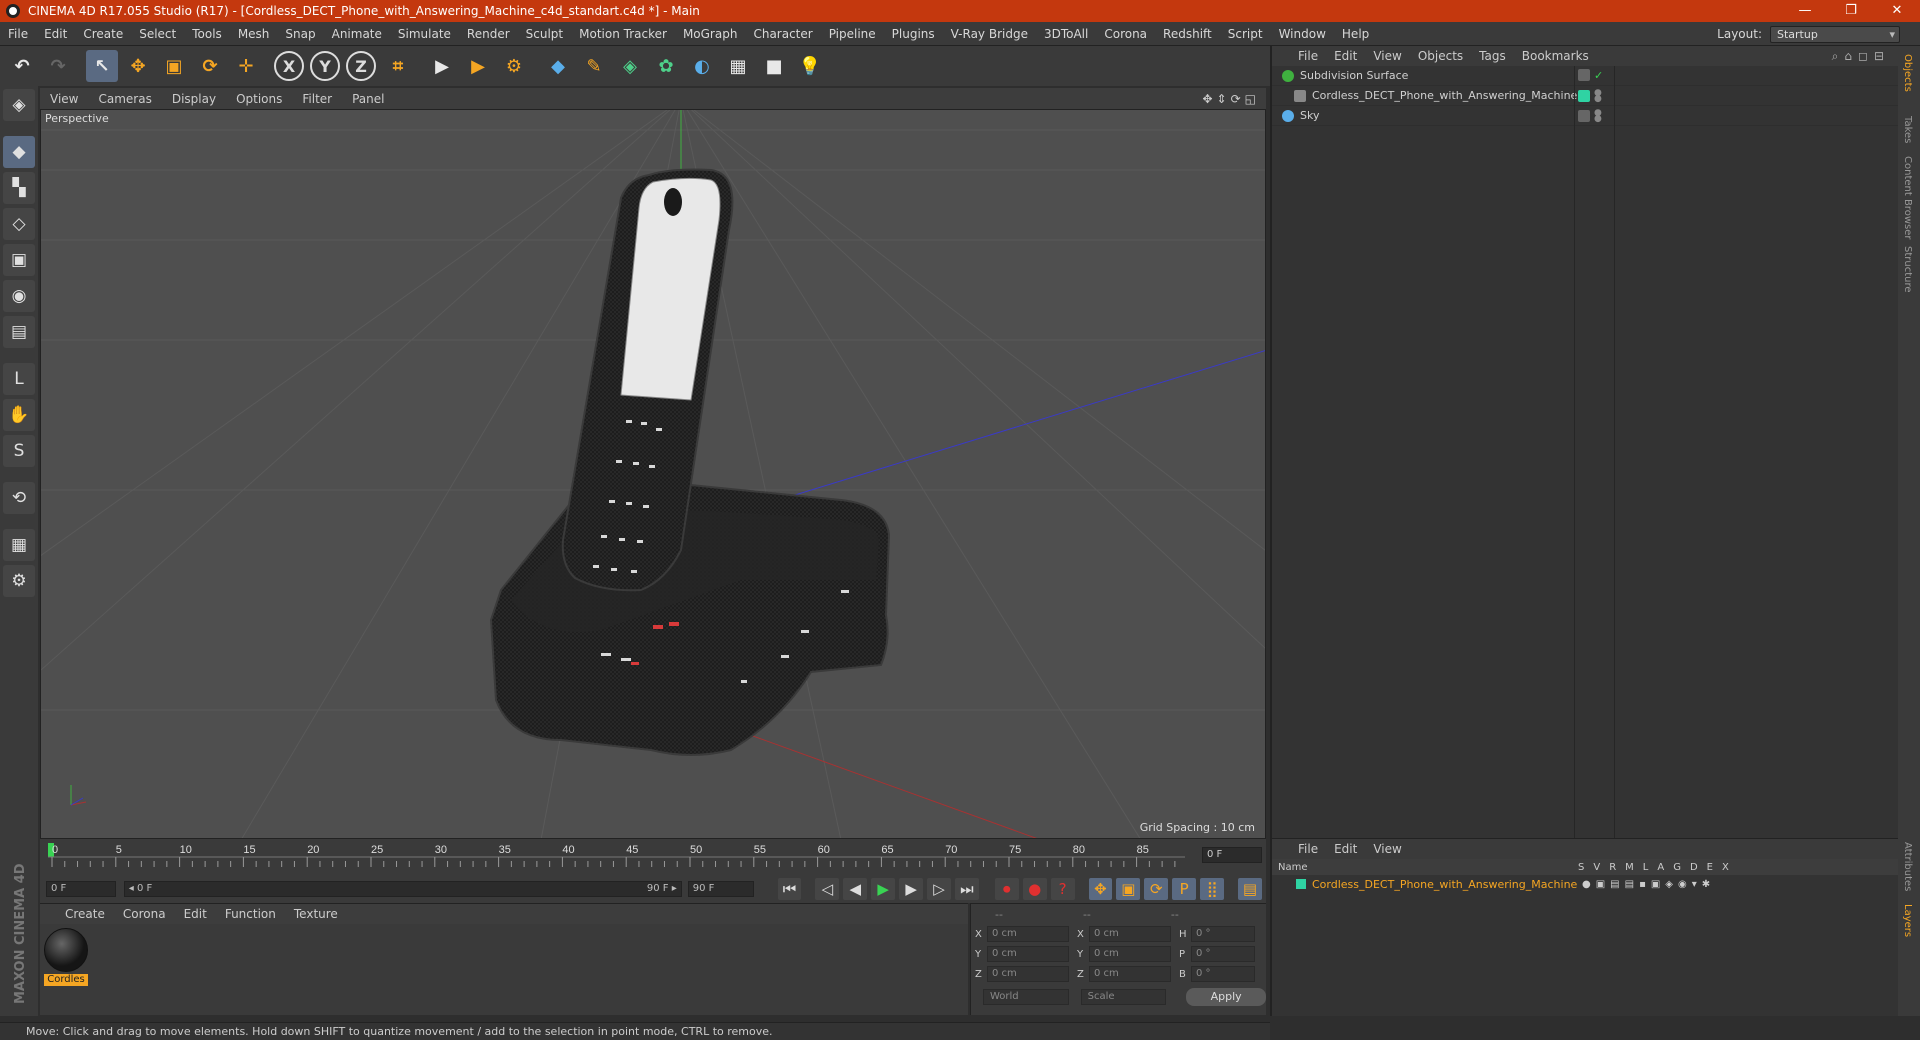 The height and width of the screenshot is (1040, 1920). What do you see at coordinates (738, 66) in the screenshot?
I see `floor-object-icon: ▦` at bounding box center [738, 66].